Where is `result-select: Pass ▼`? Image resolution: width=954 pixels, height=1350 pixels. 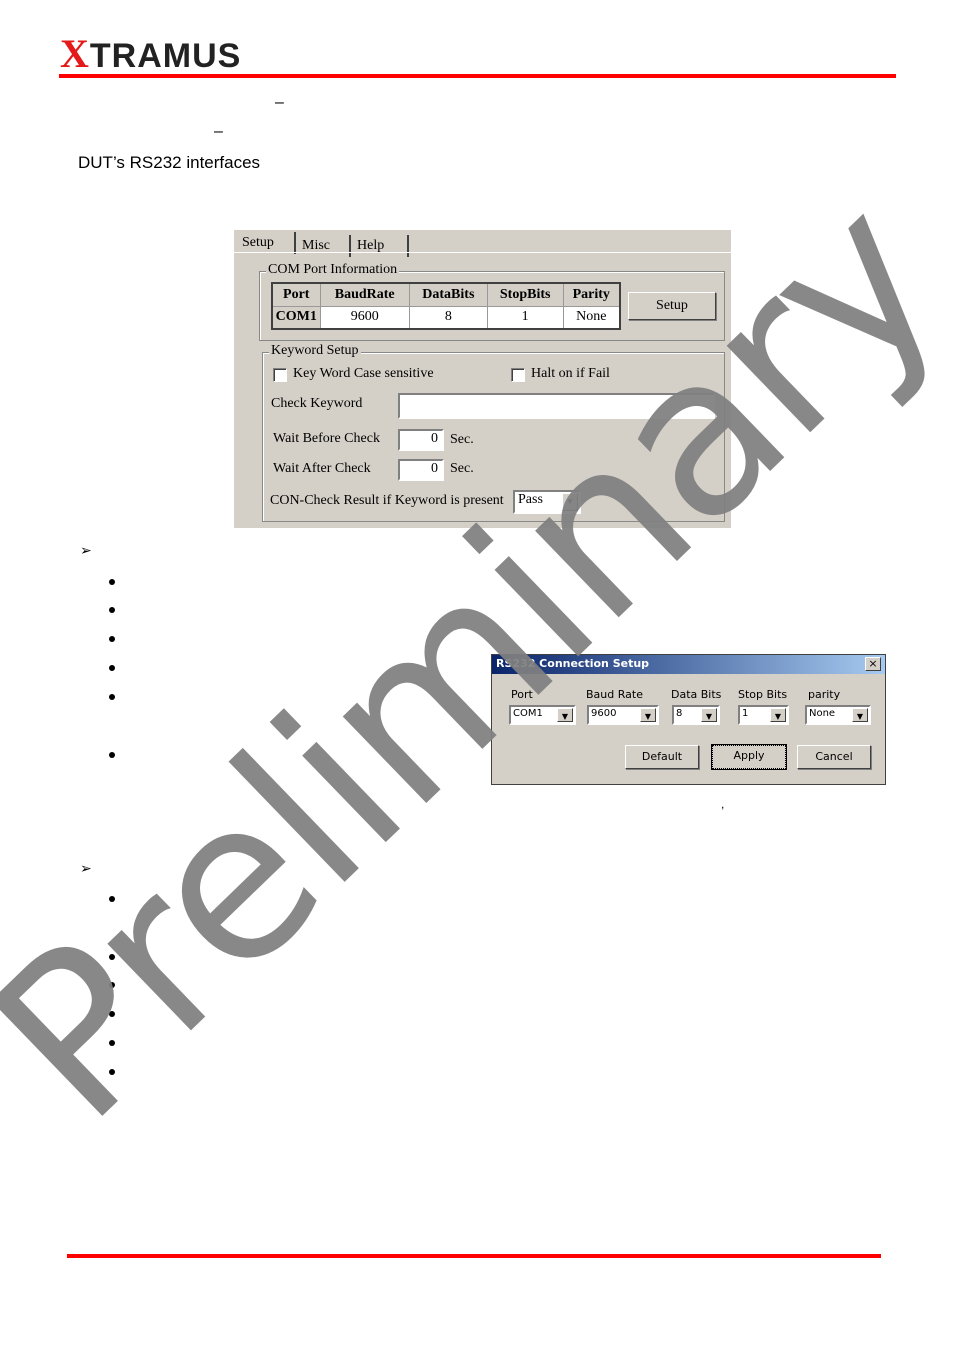
result-select: Pass ▼ is located at coordinates (547, 502).